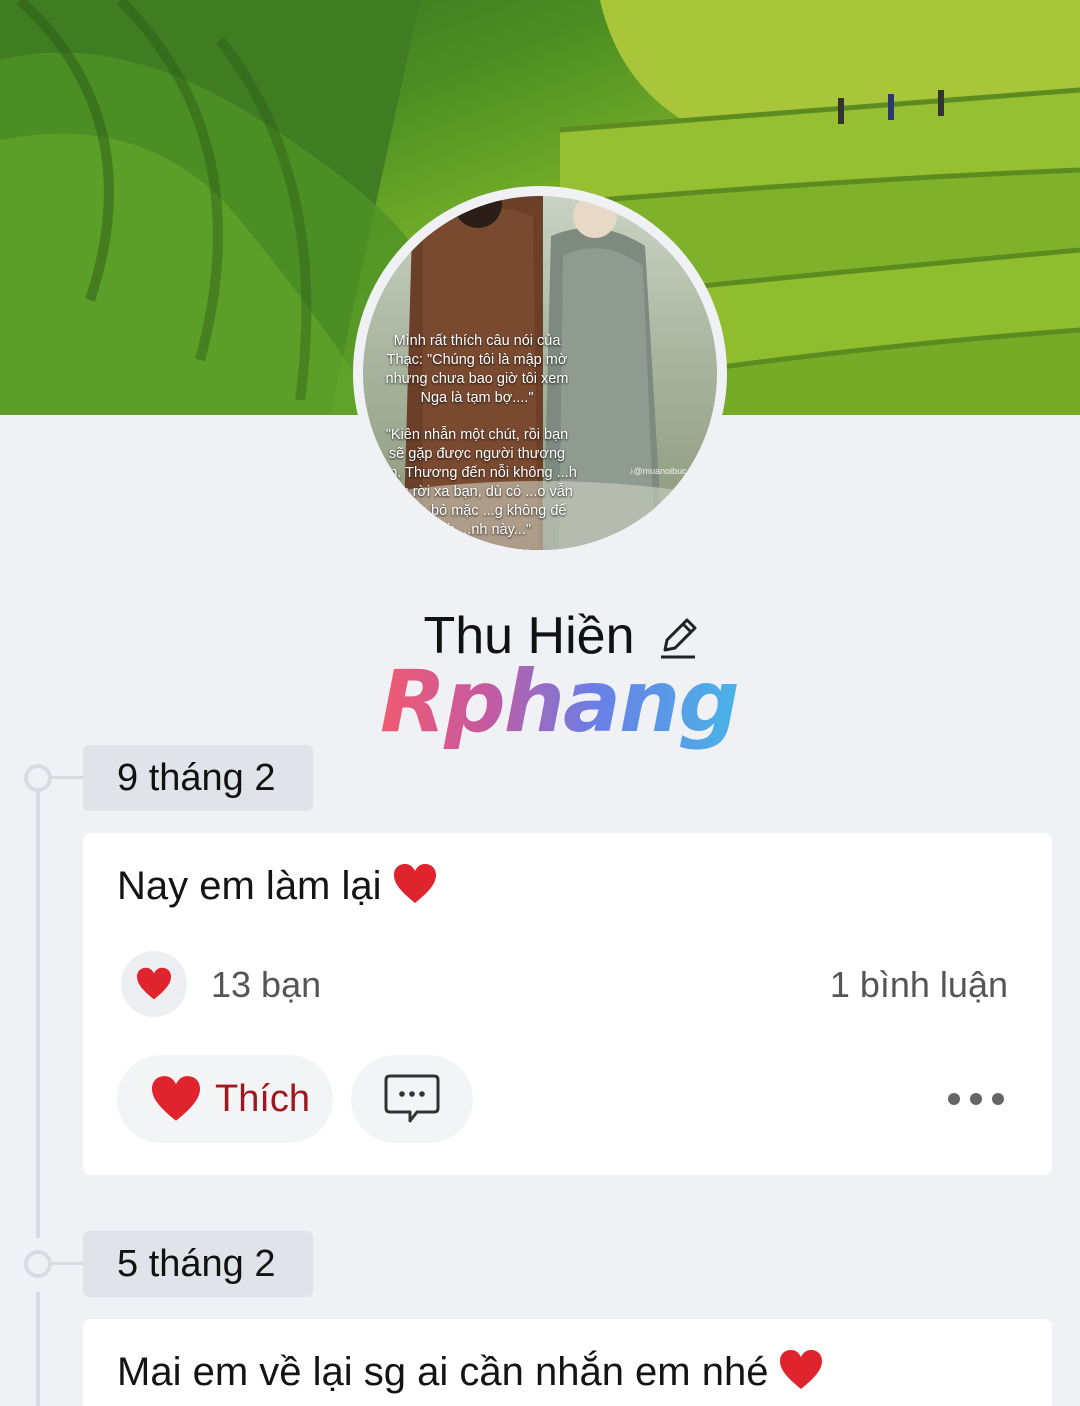 Image resolution: width=1080 pixels, height=1406 pixels. I want to click on post-text-row: Nay em làm lại, so click(277, 886).